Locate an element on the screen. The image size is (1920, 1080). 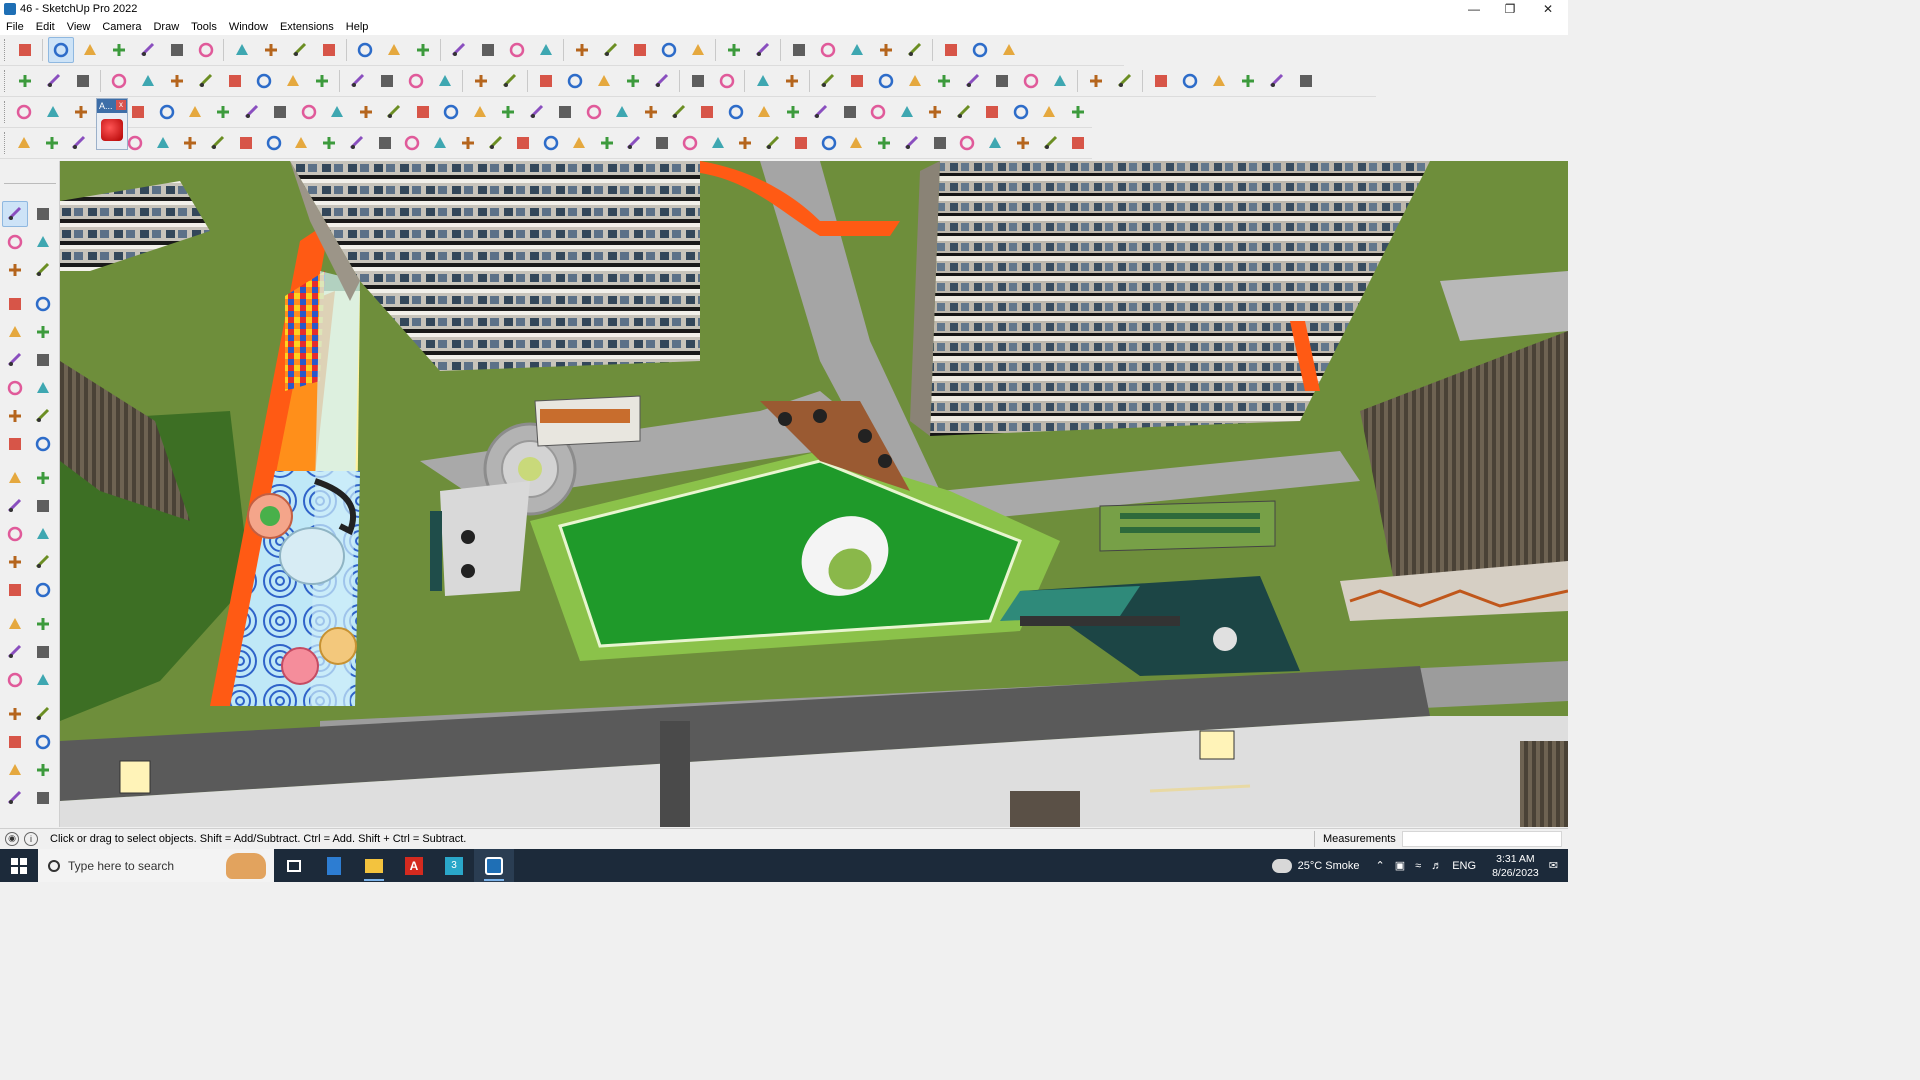
pivot-icon is located at coordinates (792, 112).